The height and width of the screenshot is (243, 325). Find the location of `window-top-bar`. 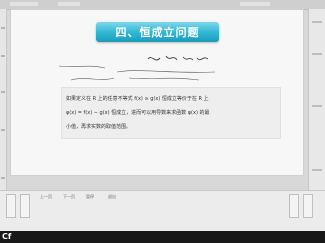

window-top-bar is located at coordinates (162, 5).